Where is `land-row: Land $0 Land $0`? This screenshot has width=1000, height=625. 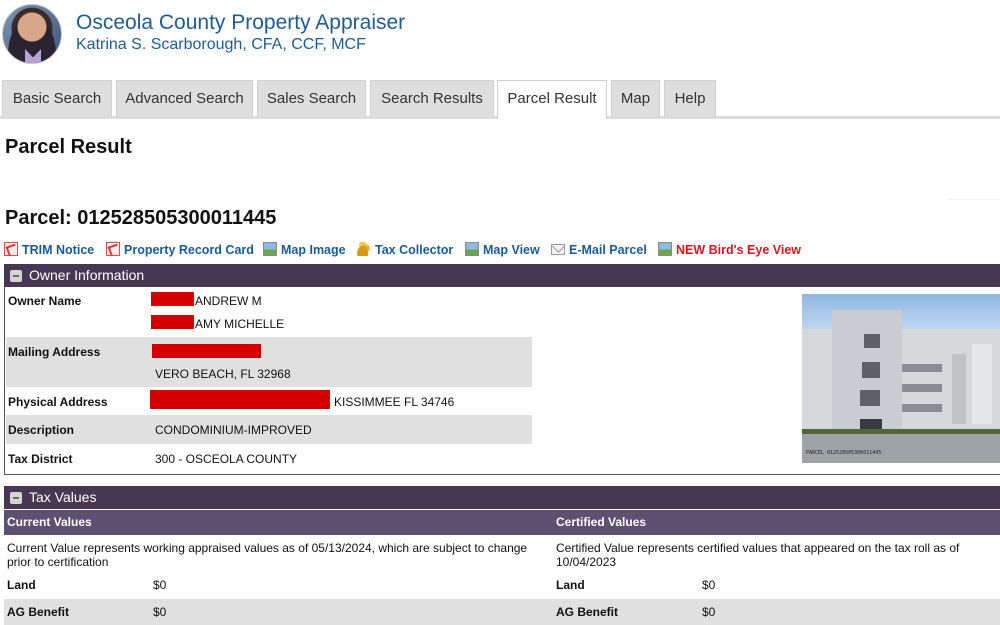 land-row: Land $0 Land $0 is located at coordinates (502, 585).